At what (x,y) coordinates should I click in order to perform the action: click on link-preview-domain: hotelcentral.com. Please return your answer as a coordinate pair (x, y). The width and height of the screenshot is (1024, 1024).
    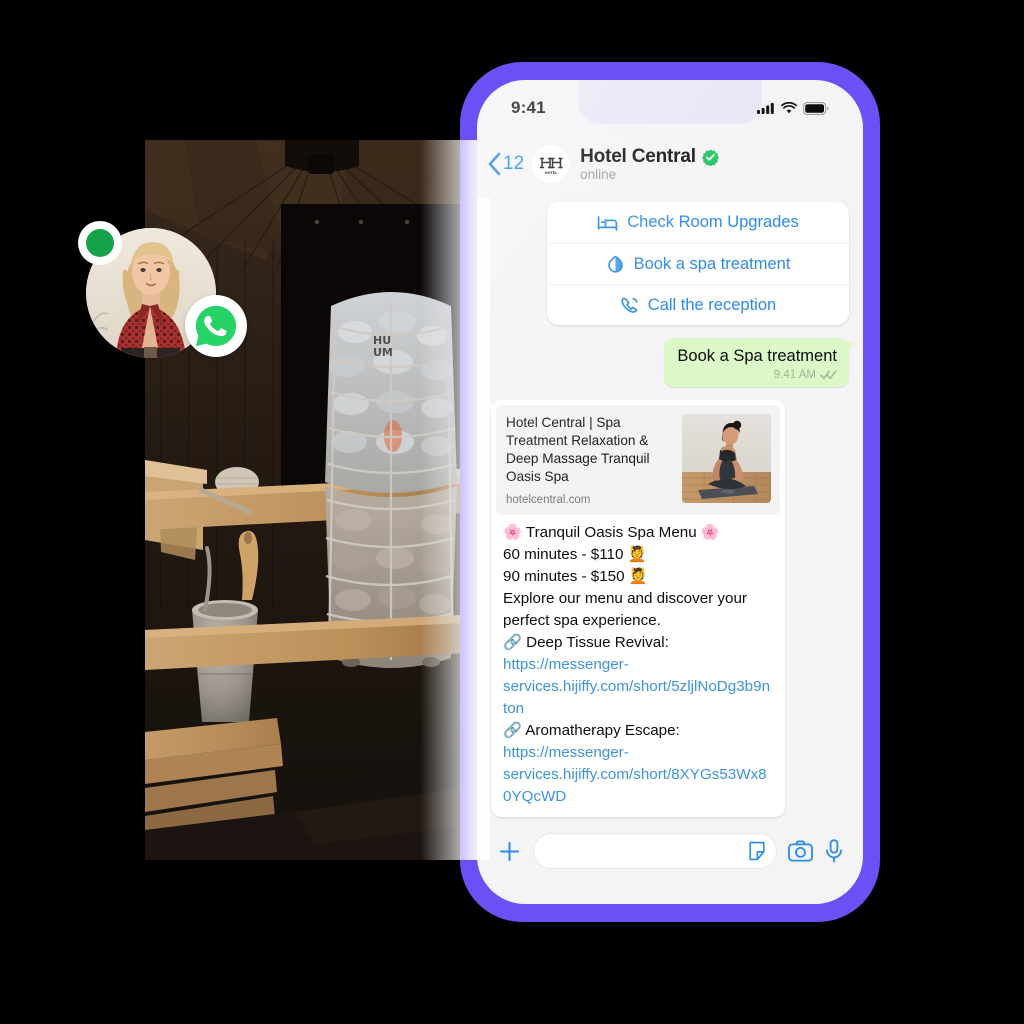
    Looking at the image, I should click on (548, 499).